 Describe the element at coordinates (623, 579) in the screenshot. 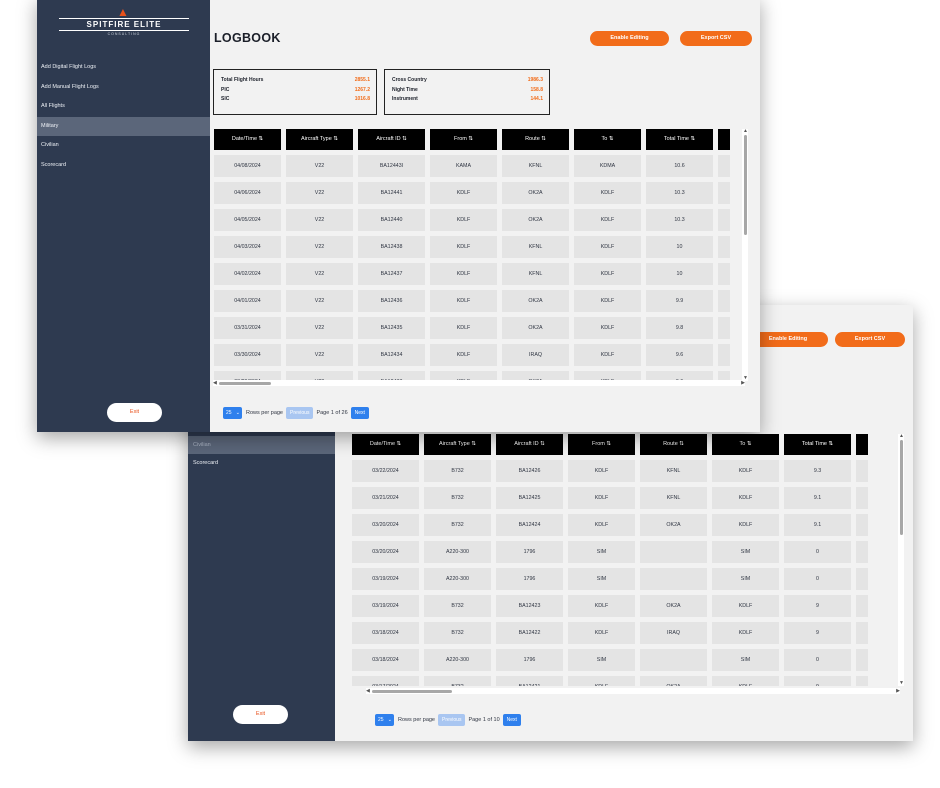

I see `table-row: 03/19/2024 A220-300 1796 SIM SIM 0` at that location.